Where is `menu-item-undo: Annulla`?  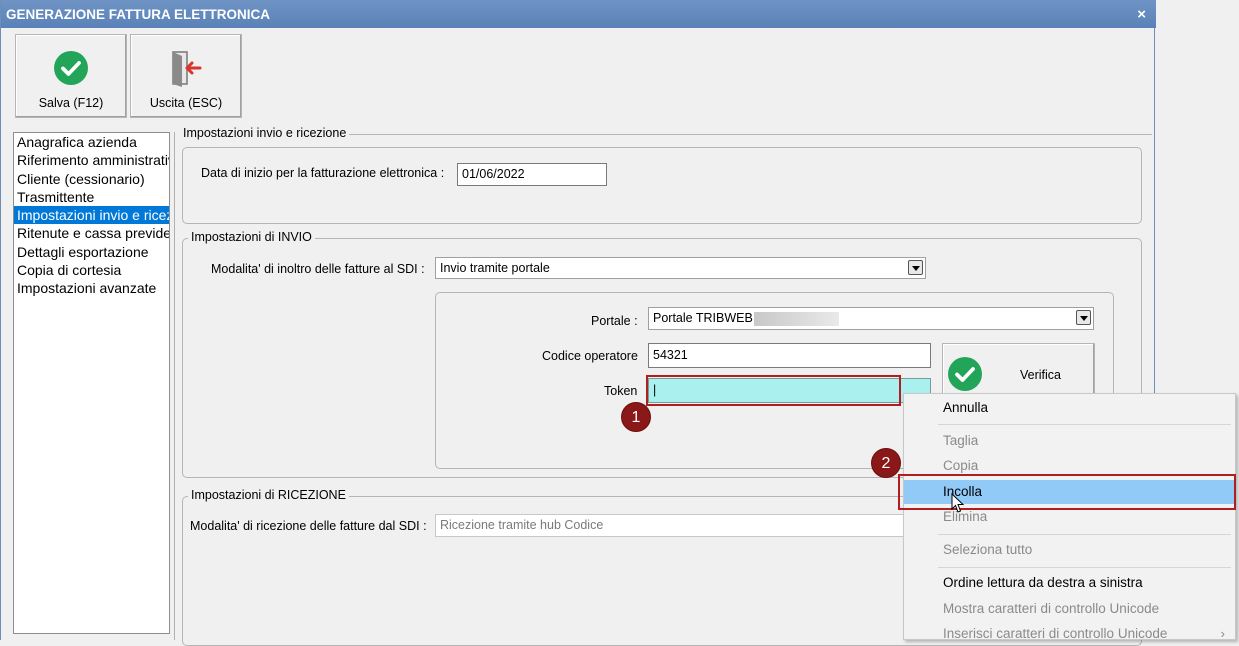 menu-item-undo: Annulla is located at coordinates (1069, 408).